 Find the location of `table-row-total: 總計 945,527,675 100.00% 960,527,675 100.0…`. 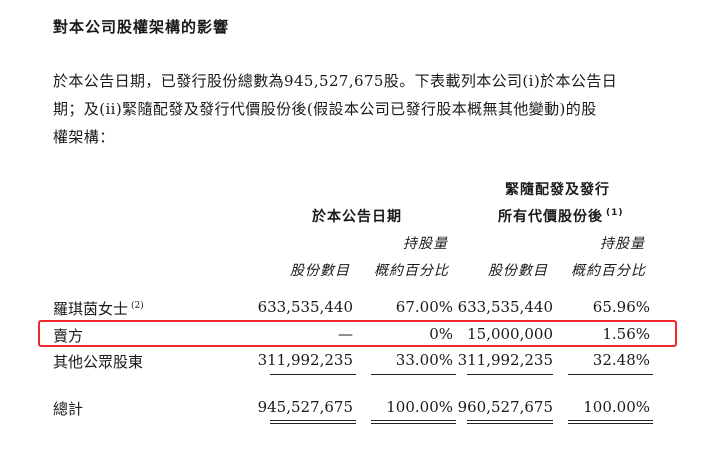

table-row-total: 總計 945,527,675 100.00% 960,527,675 100.0… is located at coordinates (353, 408).